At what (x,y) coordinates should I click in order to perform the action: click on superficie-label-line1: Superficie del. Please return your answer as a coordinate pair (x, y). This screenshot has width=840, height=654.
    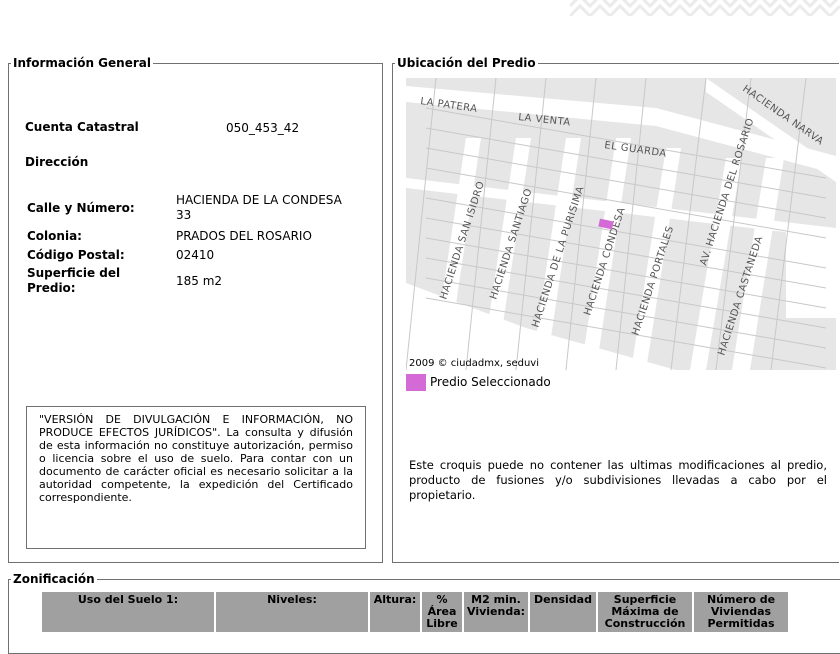
    Looking at the image, I should click on (74, 273).